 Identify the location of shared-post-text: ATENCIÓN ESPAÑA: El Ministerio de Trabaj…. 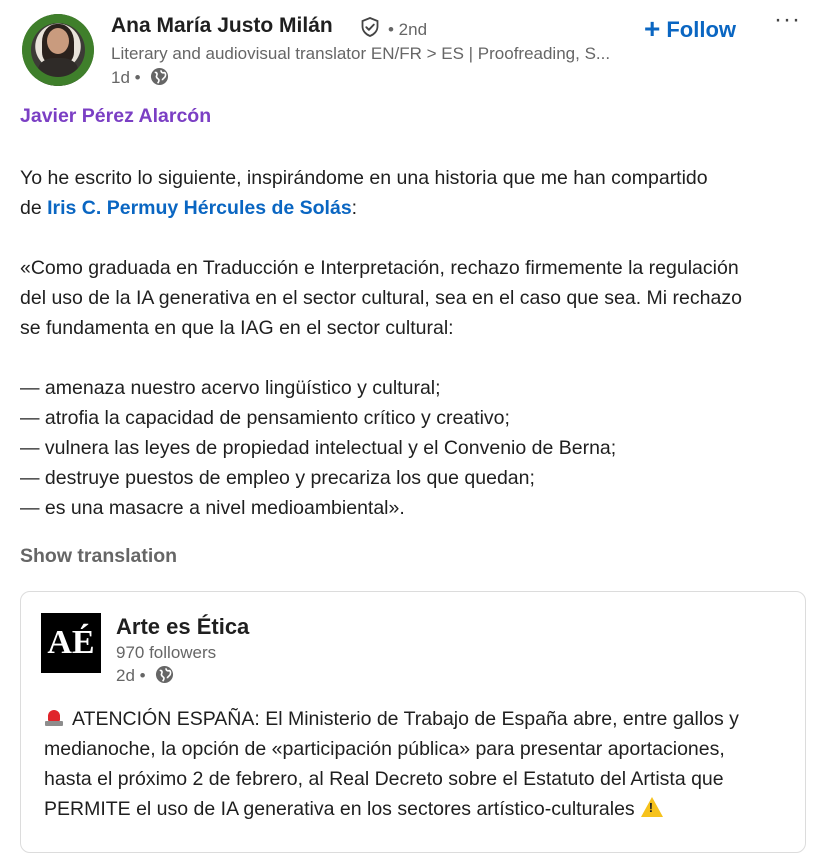
(420, 764).